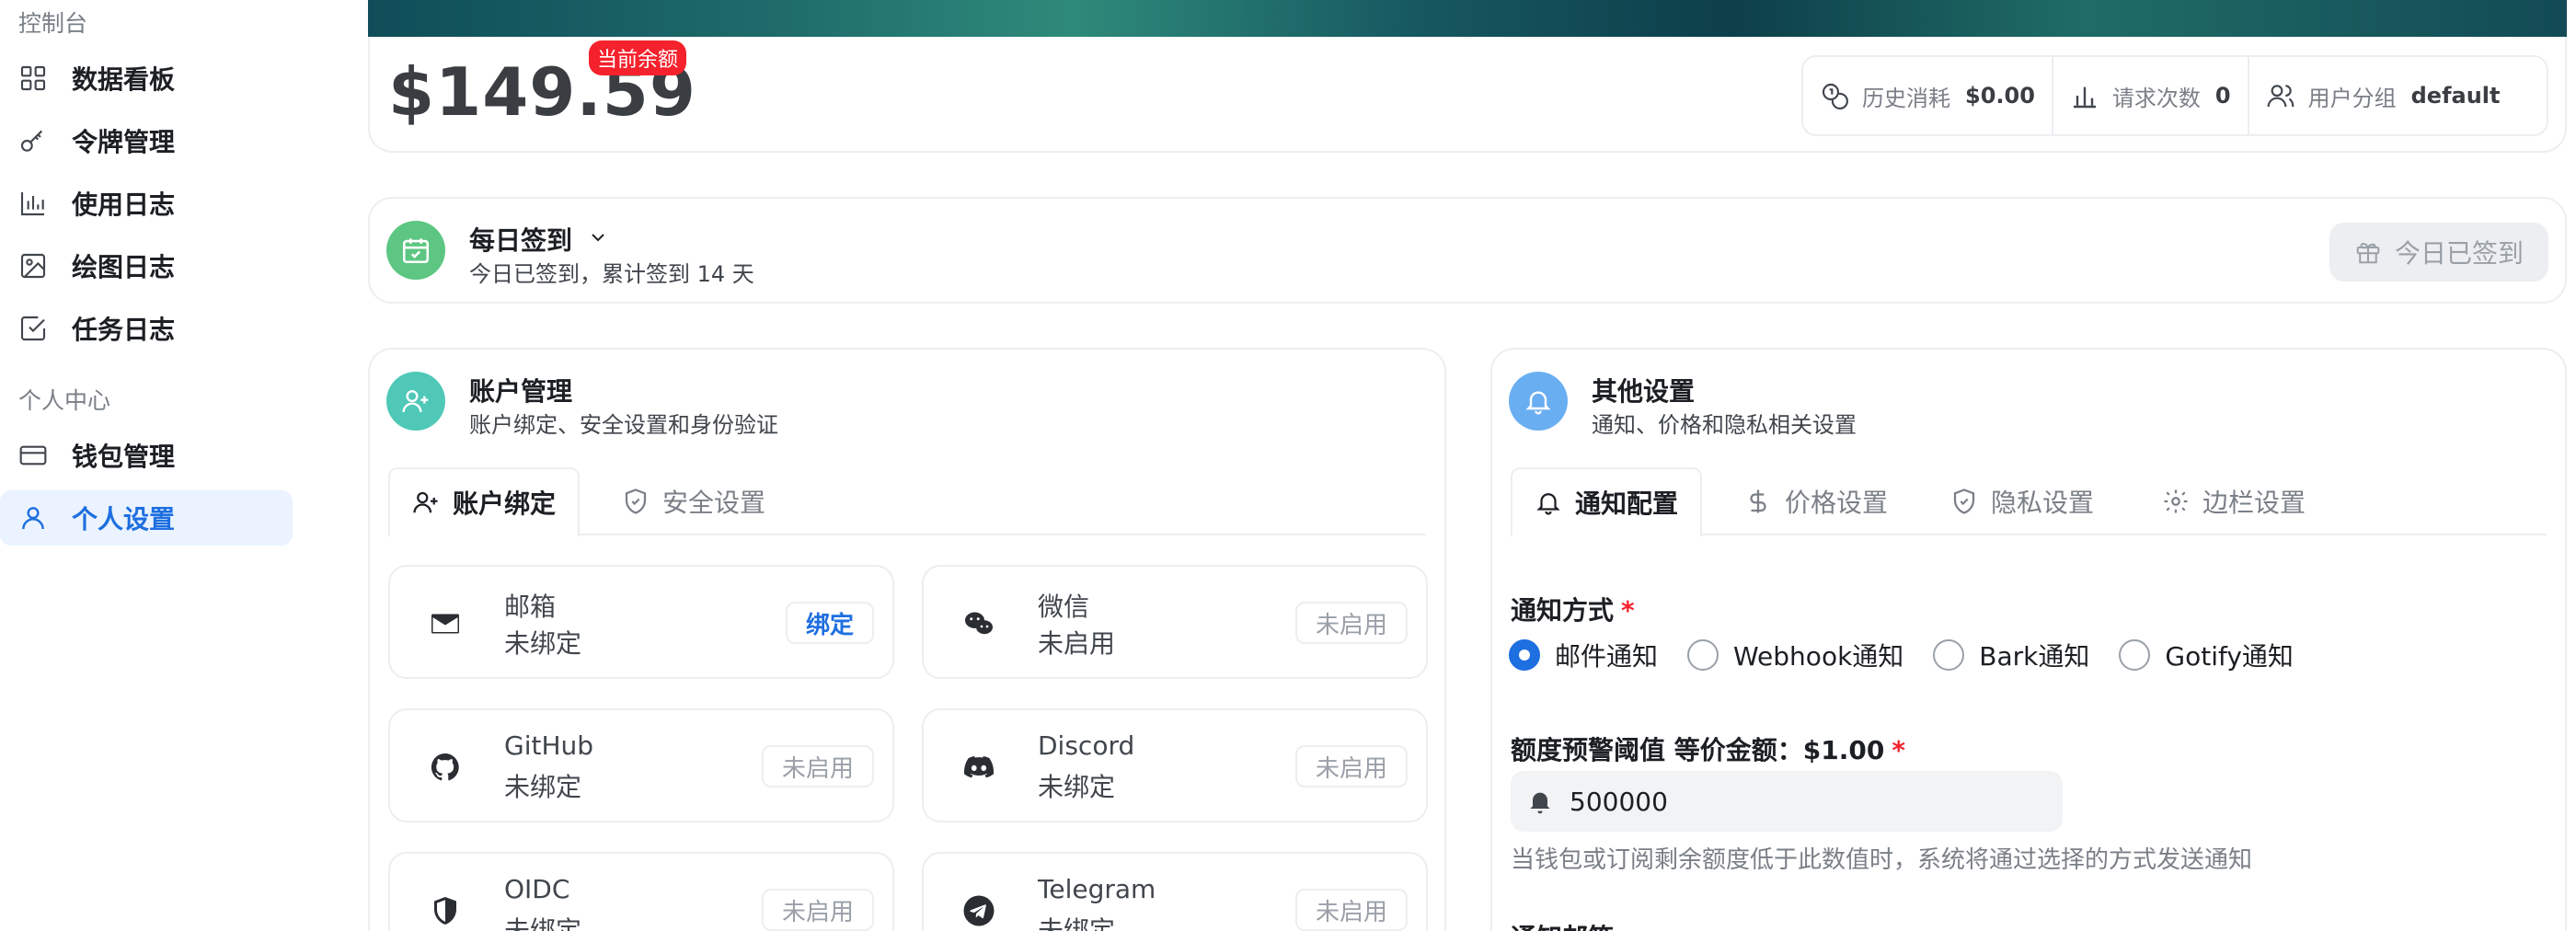 The height and width of the screenshot is (931, 2576). What do you see at coordinates (1835, 96) in the screenshot?
I see `coins-icon` at bounding box center [1835, 96].